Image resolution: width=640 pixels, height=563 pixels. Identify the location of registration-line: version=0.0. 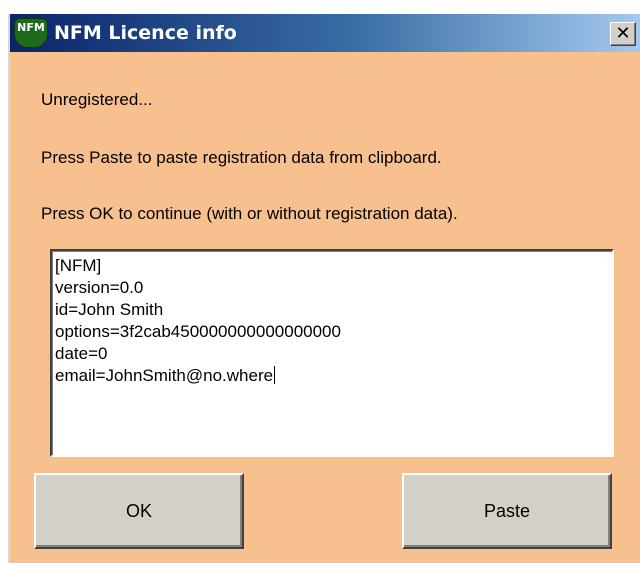
(99, 287).